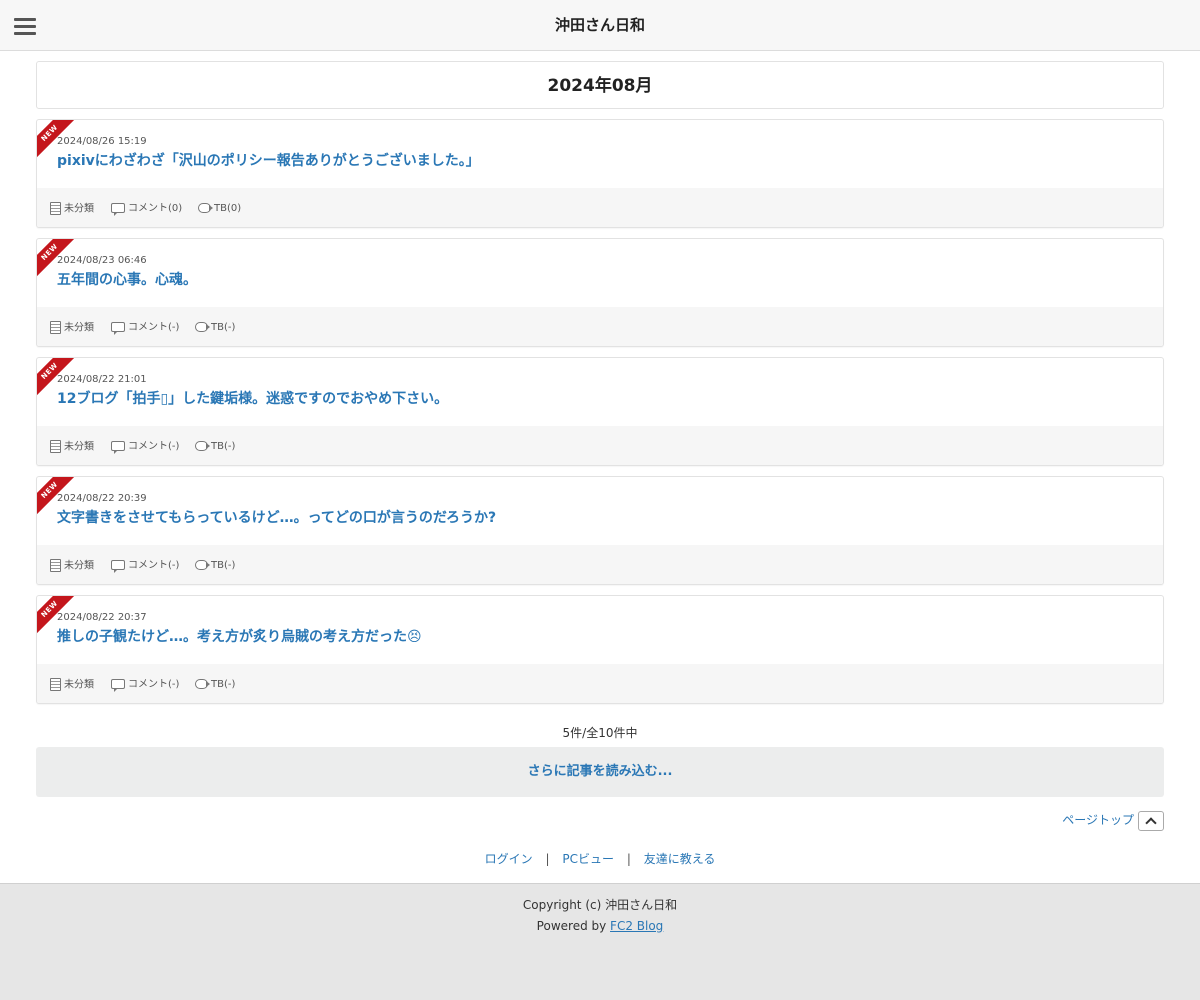  What do you see at coordinates (268, 160) in the screenshot?
I see `entry-title-link: pixivにわざわざ「沢山のポリシー報告ありがとうございました。」` at bounding box center [268, 160].